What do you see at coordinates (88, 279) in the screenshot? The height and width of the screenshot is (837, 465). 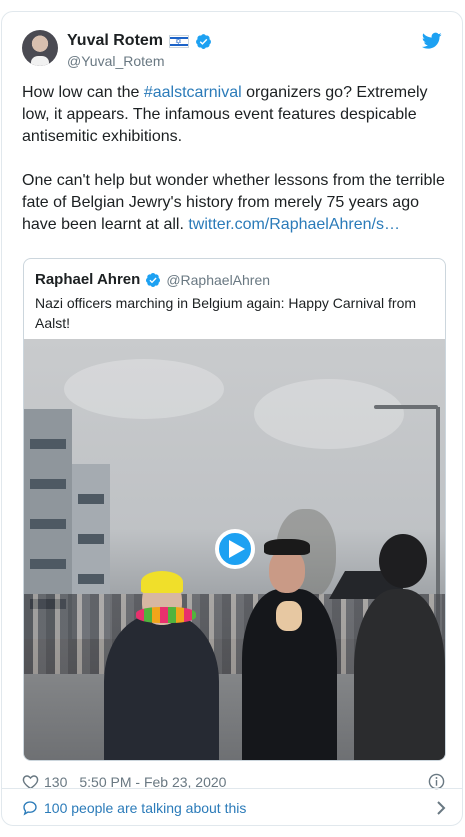 I see `quoted-author-name: Raphael Ahren` at bounding box center [88, 279].